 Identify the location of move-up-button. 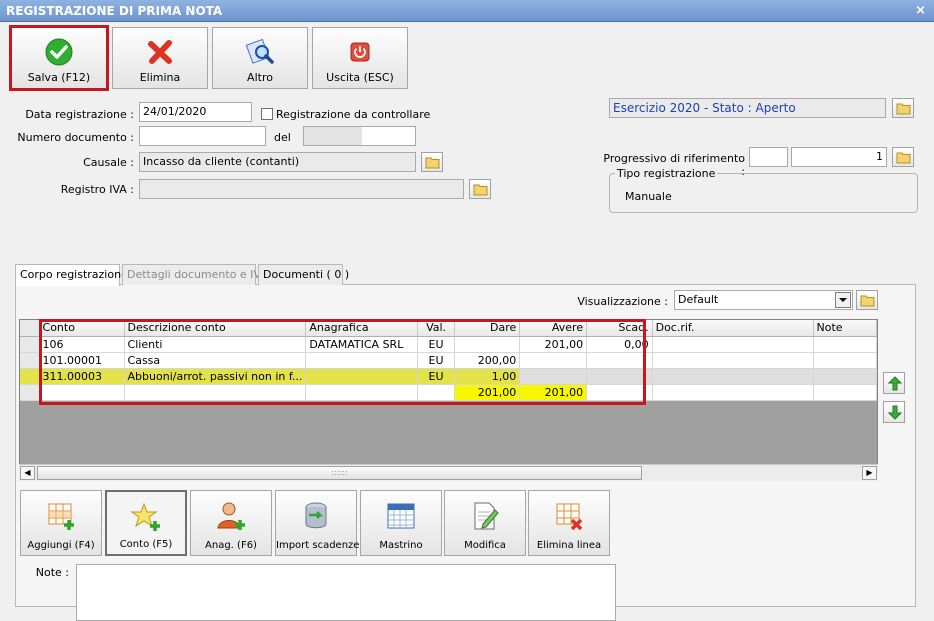
(894, 383).